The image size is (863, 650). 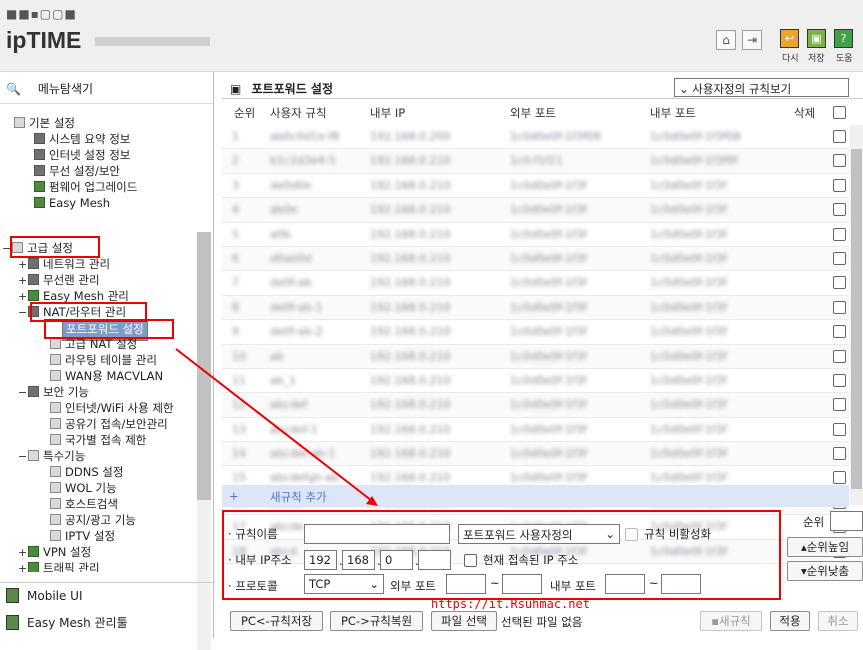 I want to click on help-icon: ?, so click(x=843, y=38).